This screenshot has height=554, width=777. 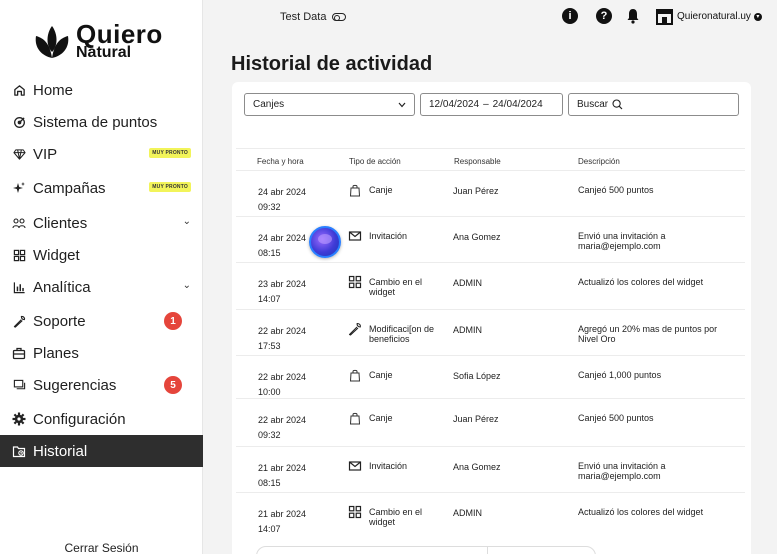 I want to click on logout-link: Cerrar Sesión, so click(x=101, y=547).